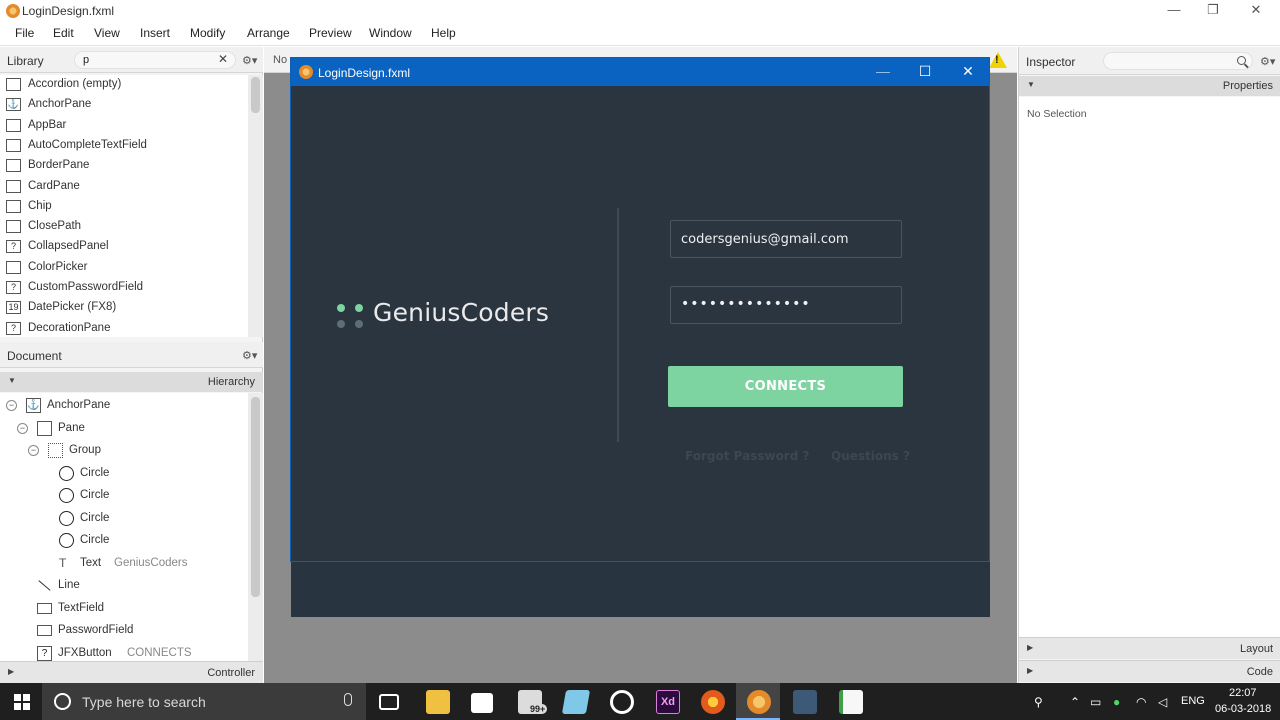  What do you see at coordinates (851, 702) in the screenshot?
I see `file-app-icon` at bounding box center [851, 702].